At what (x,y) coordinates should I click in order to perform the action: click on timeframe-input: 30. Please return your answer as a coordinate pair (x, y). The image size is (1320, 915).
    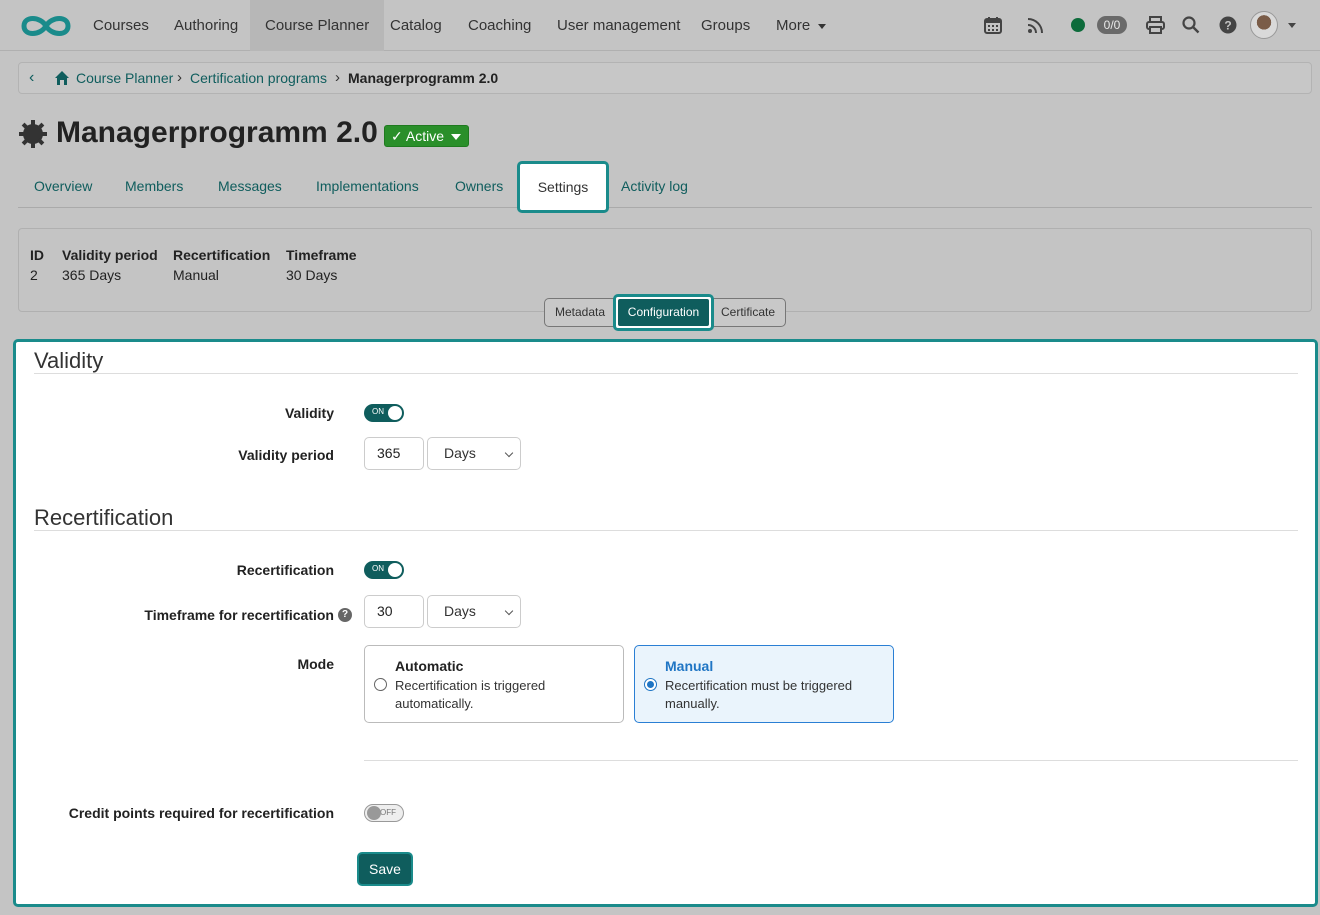
    Looking at the image, I should click on (394, 611).